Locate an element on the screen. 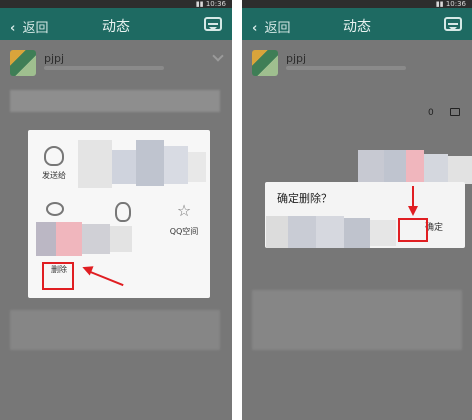  contact-icon is located at coordinates (54, 156).